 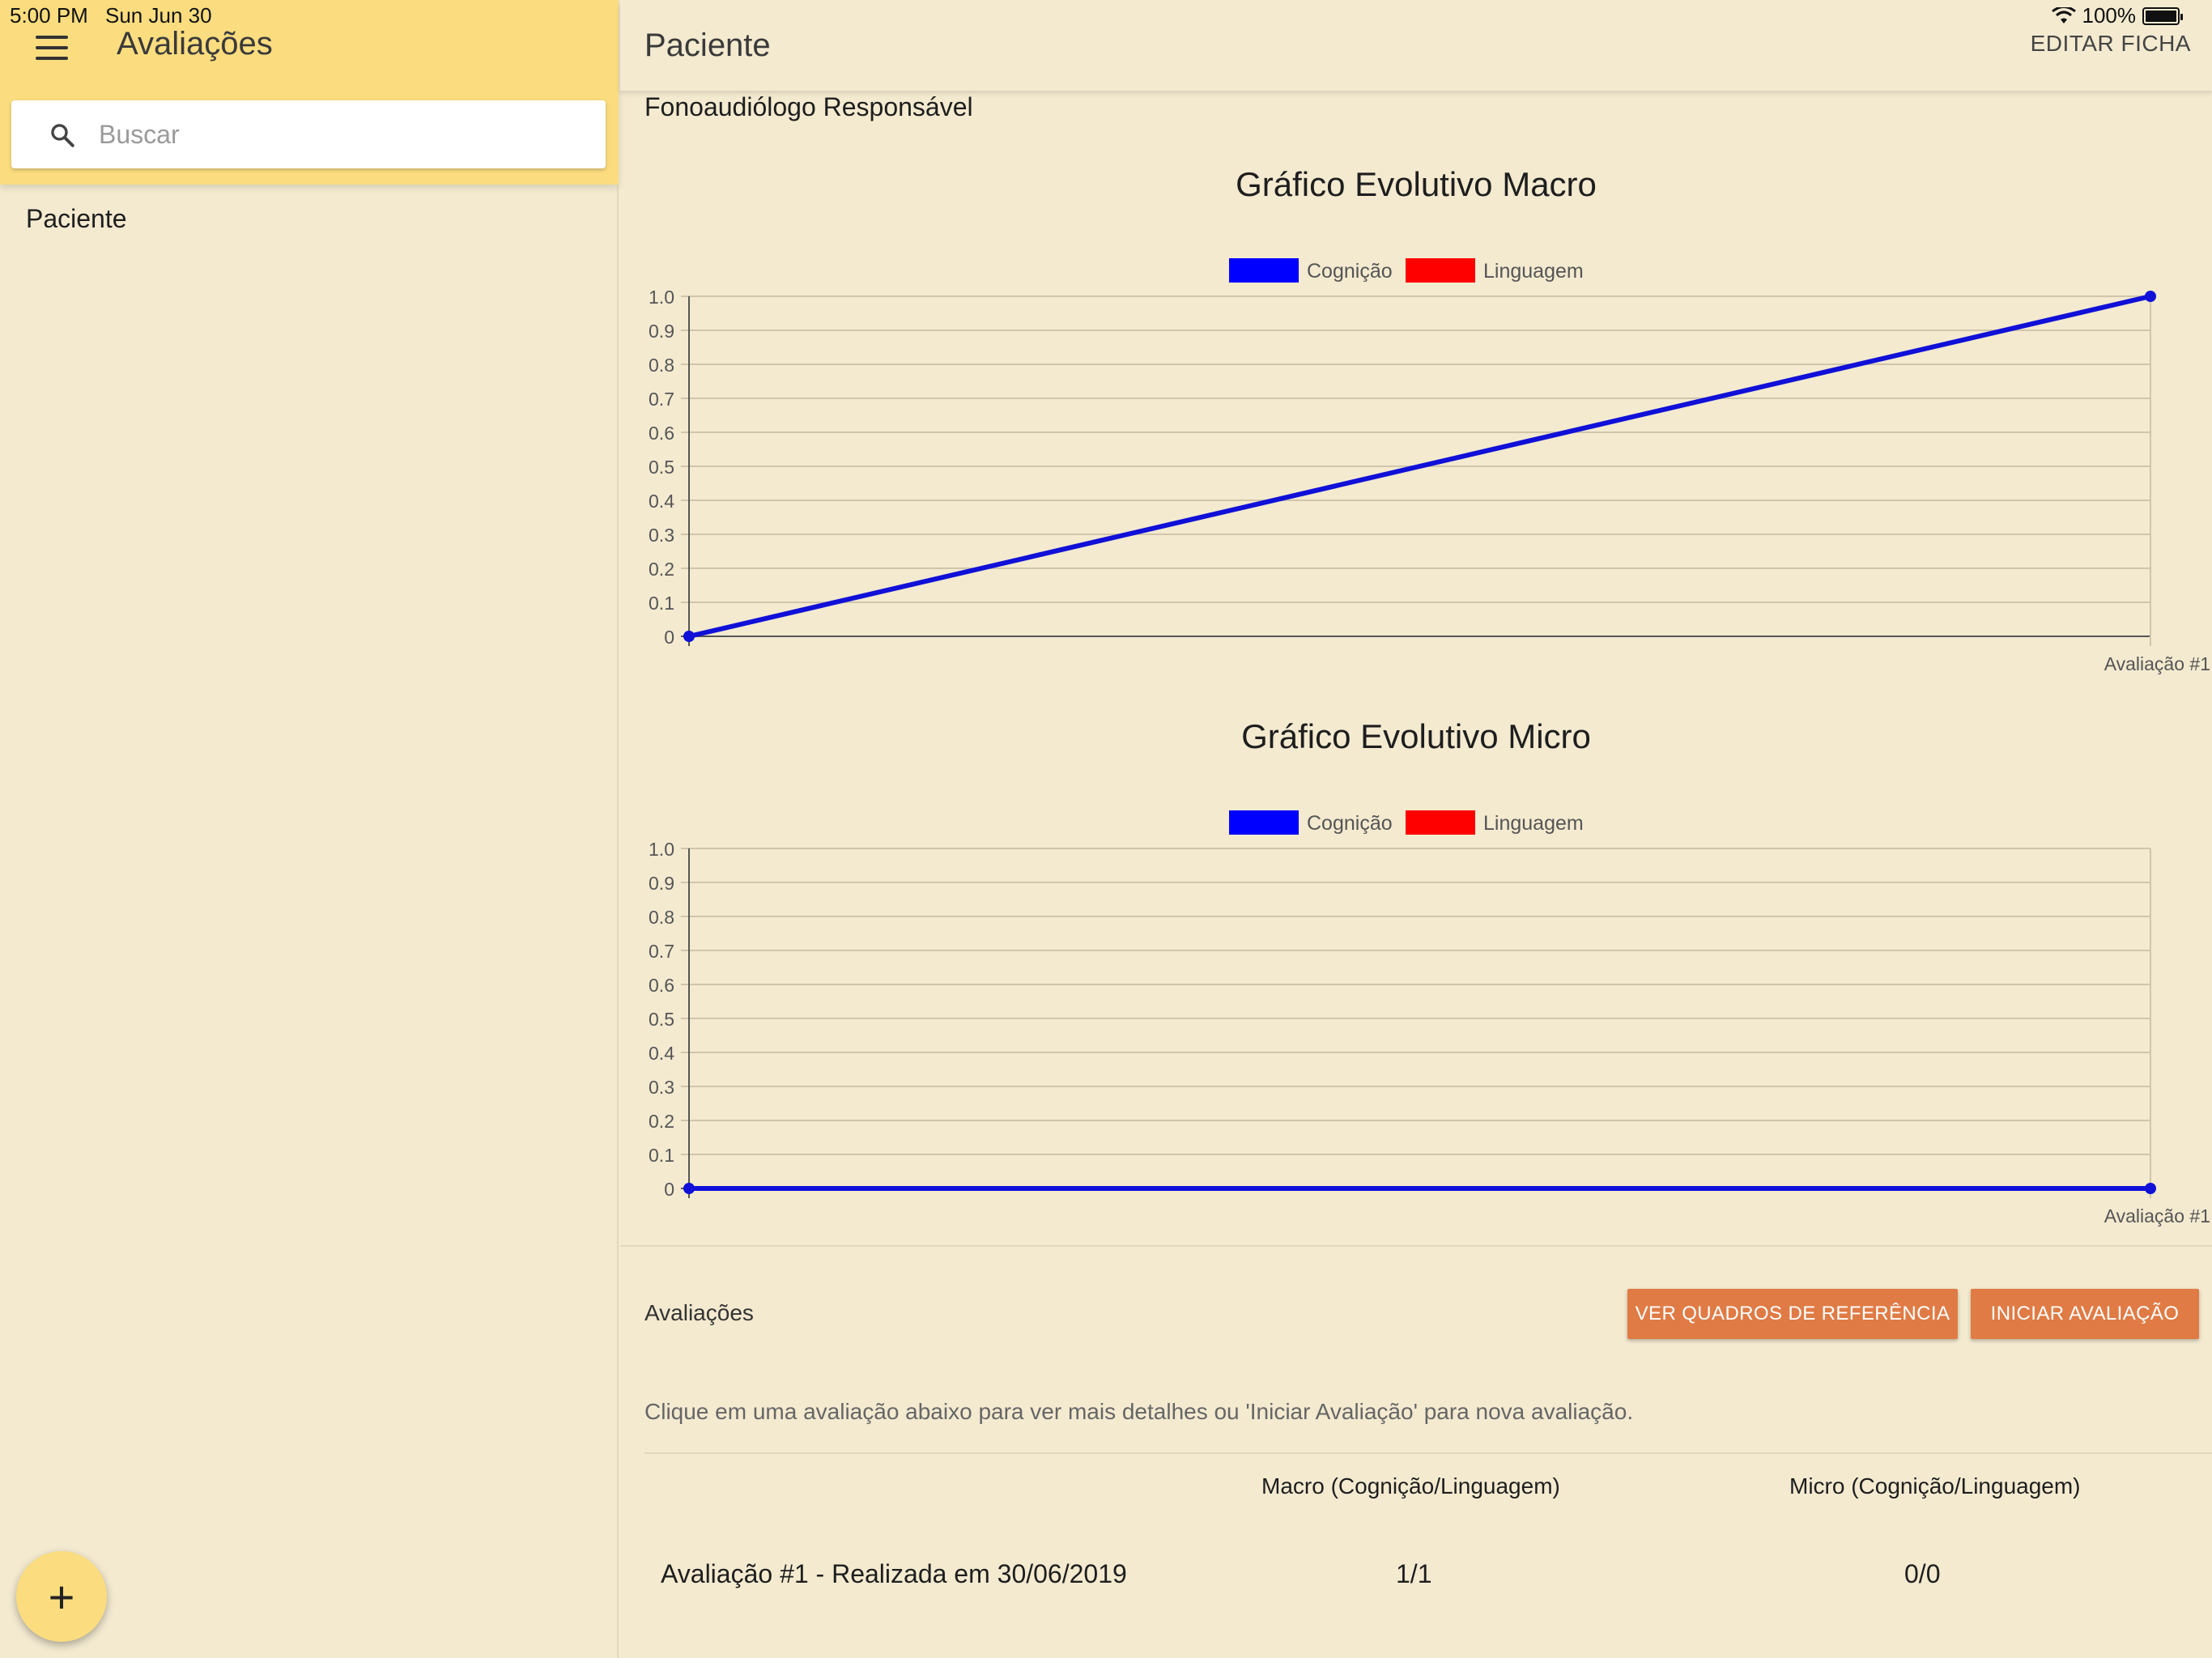 What do you see at coordinates (894, 1573) in the screenshot?
I see `evaluation-name: Avaliação #1 - Realizada em 30/06/2019` at bounding box center [894, 1573].